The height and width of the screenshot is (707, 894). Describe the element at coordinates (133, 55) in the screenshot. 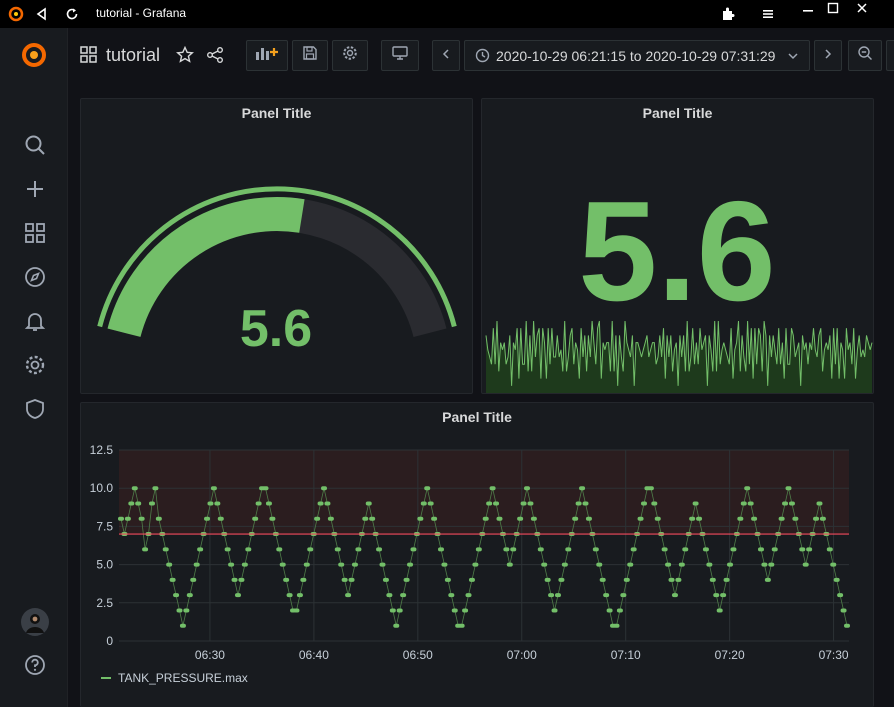

I see `dashboard-title: tutorial` at that location.